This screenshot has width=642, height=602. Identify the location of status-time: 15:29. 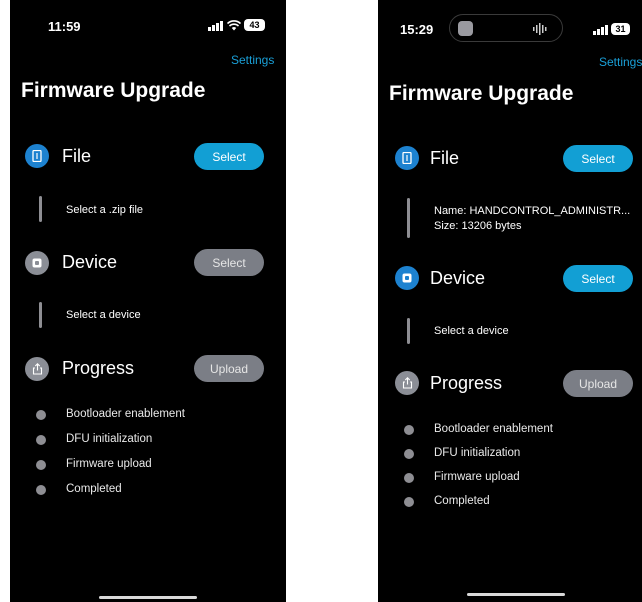
(417, 29).